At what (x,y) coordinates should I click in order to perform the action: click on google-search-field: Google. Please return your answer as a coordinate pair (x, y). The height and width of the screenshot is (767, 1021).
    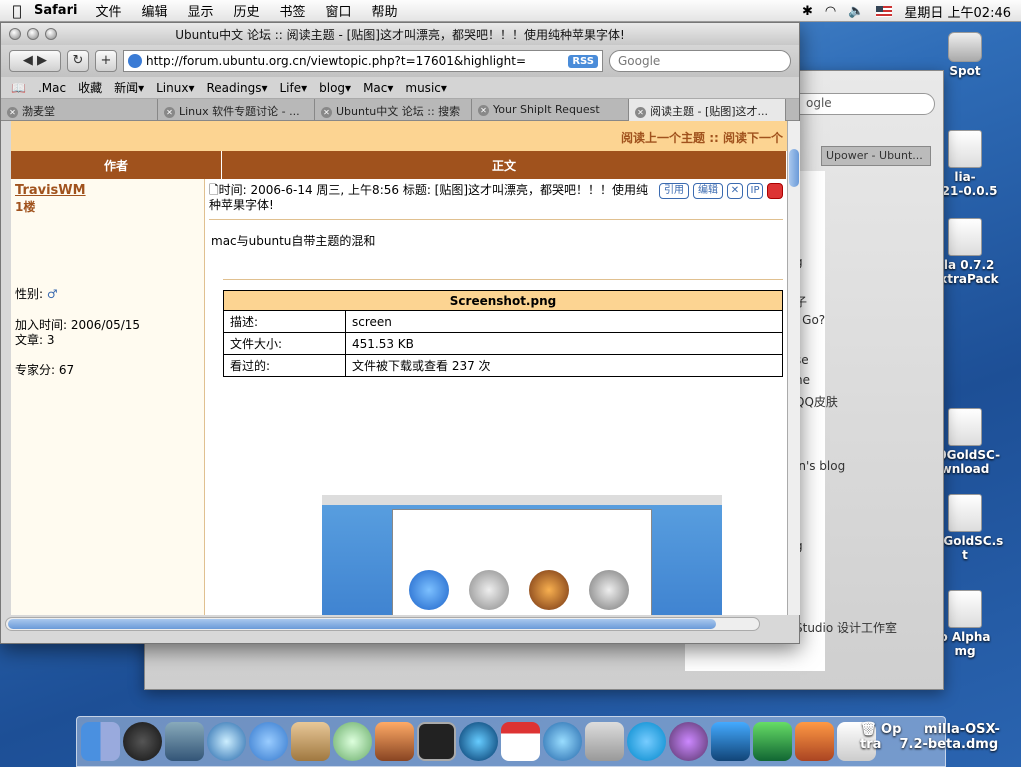
    Looking at the image, I should click on (700, 61).